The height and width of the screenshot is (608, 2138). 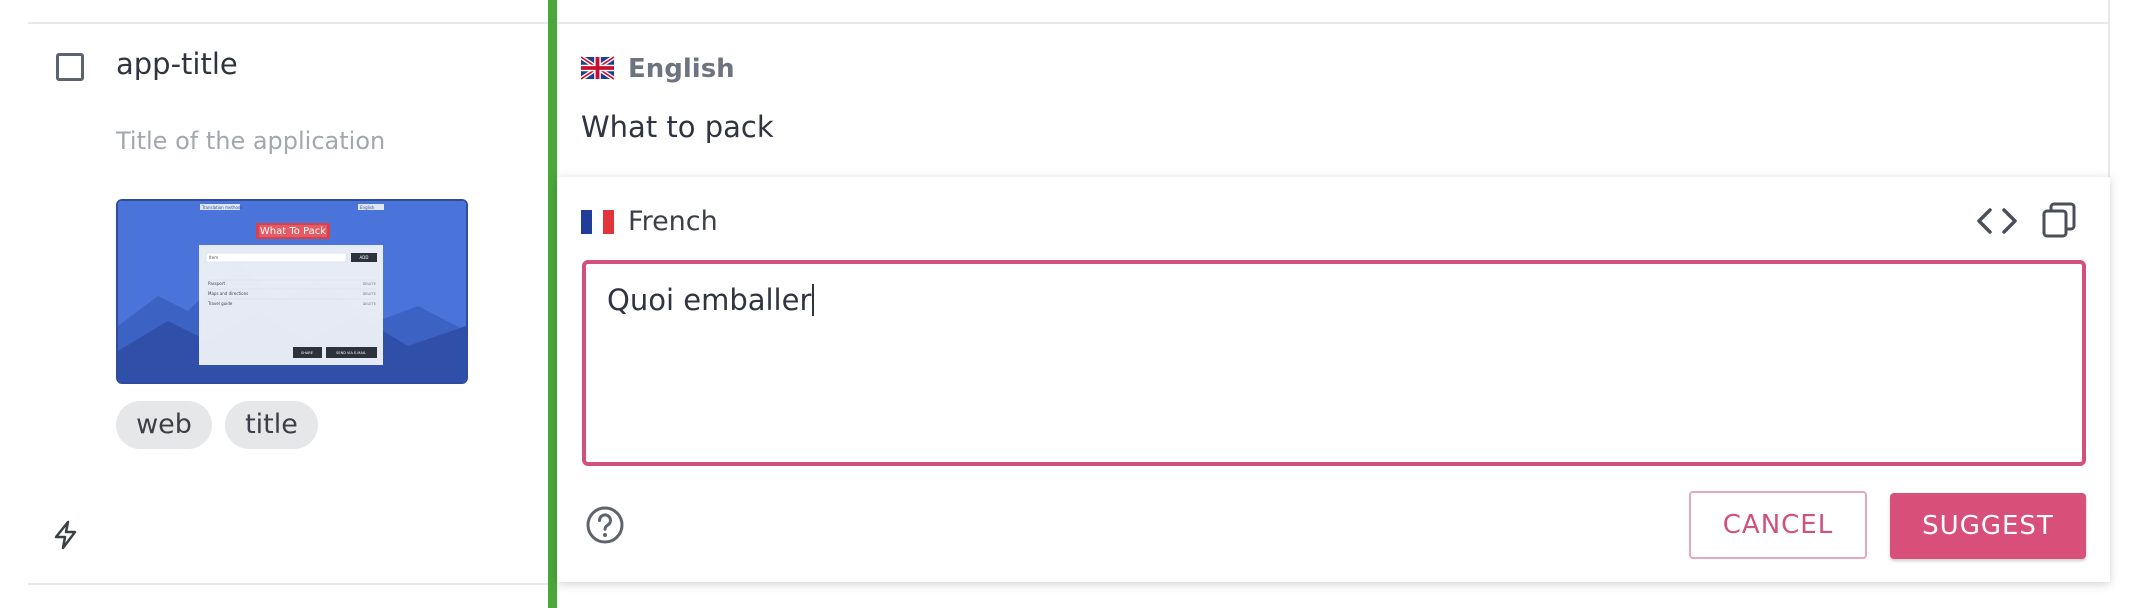 I want to click on tag-web: web, so click(x=164, y=425).